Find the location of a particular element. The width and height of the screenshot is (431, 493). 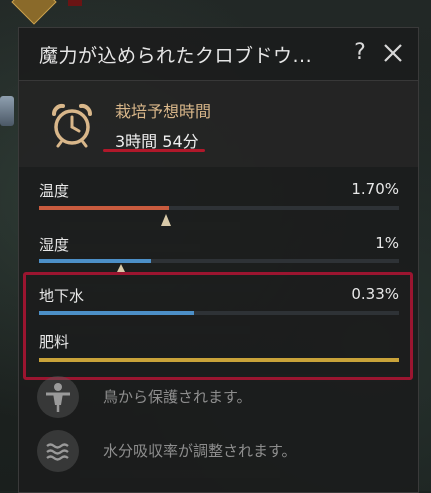

growth-time-underline is located at coordinates (154, 150).